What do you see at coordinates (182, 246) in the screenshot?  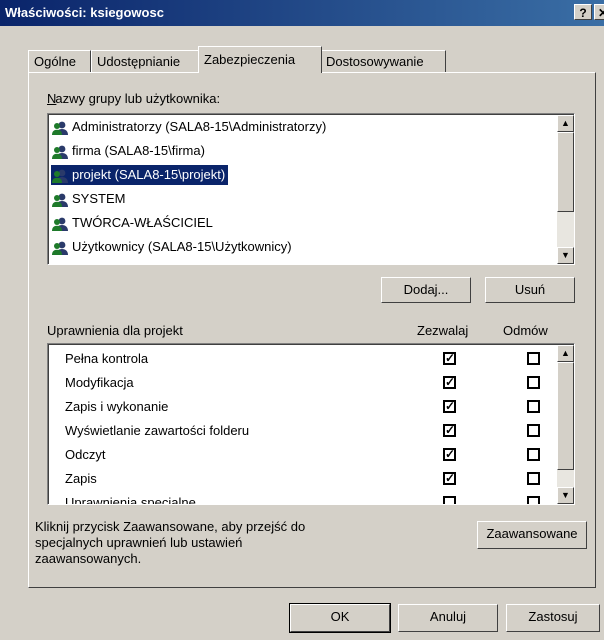 I see `group-list-item-label: Użytkownicy (SALA8-15\Użytkownicy)` at bounding box center [182, 246].